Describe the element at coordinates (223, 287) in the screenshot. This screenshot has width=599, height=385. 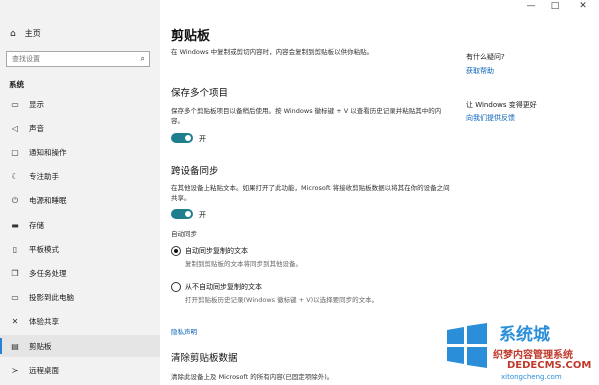
I see `radio-never-sync-label: 从不自动同步复制的文本` at that location.